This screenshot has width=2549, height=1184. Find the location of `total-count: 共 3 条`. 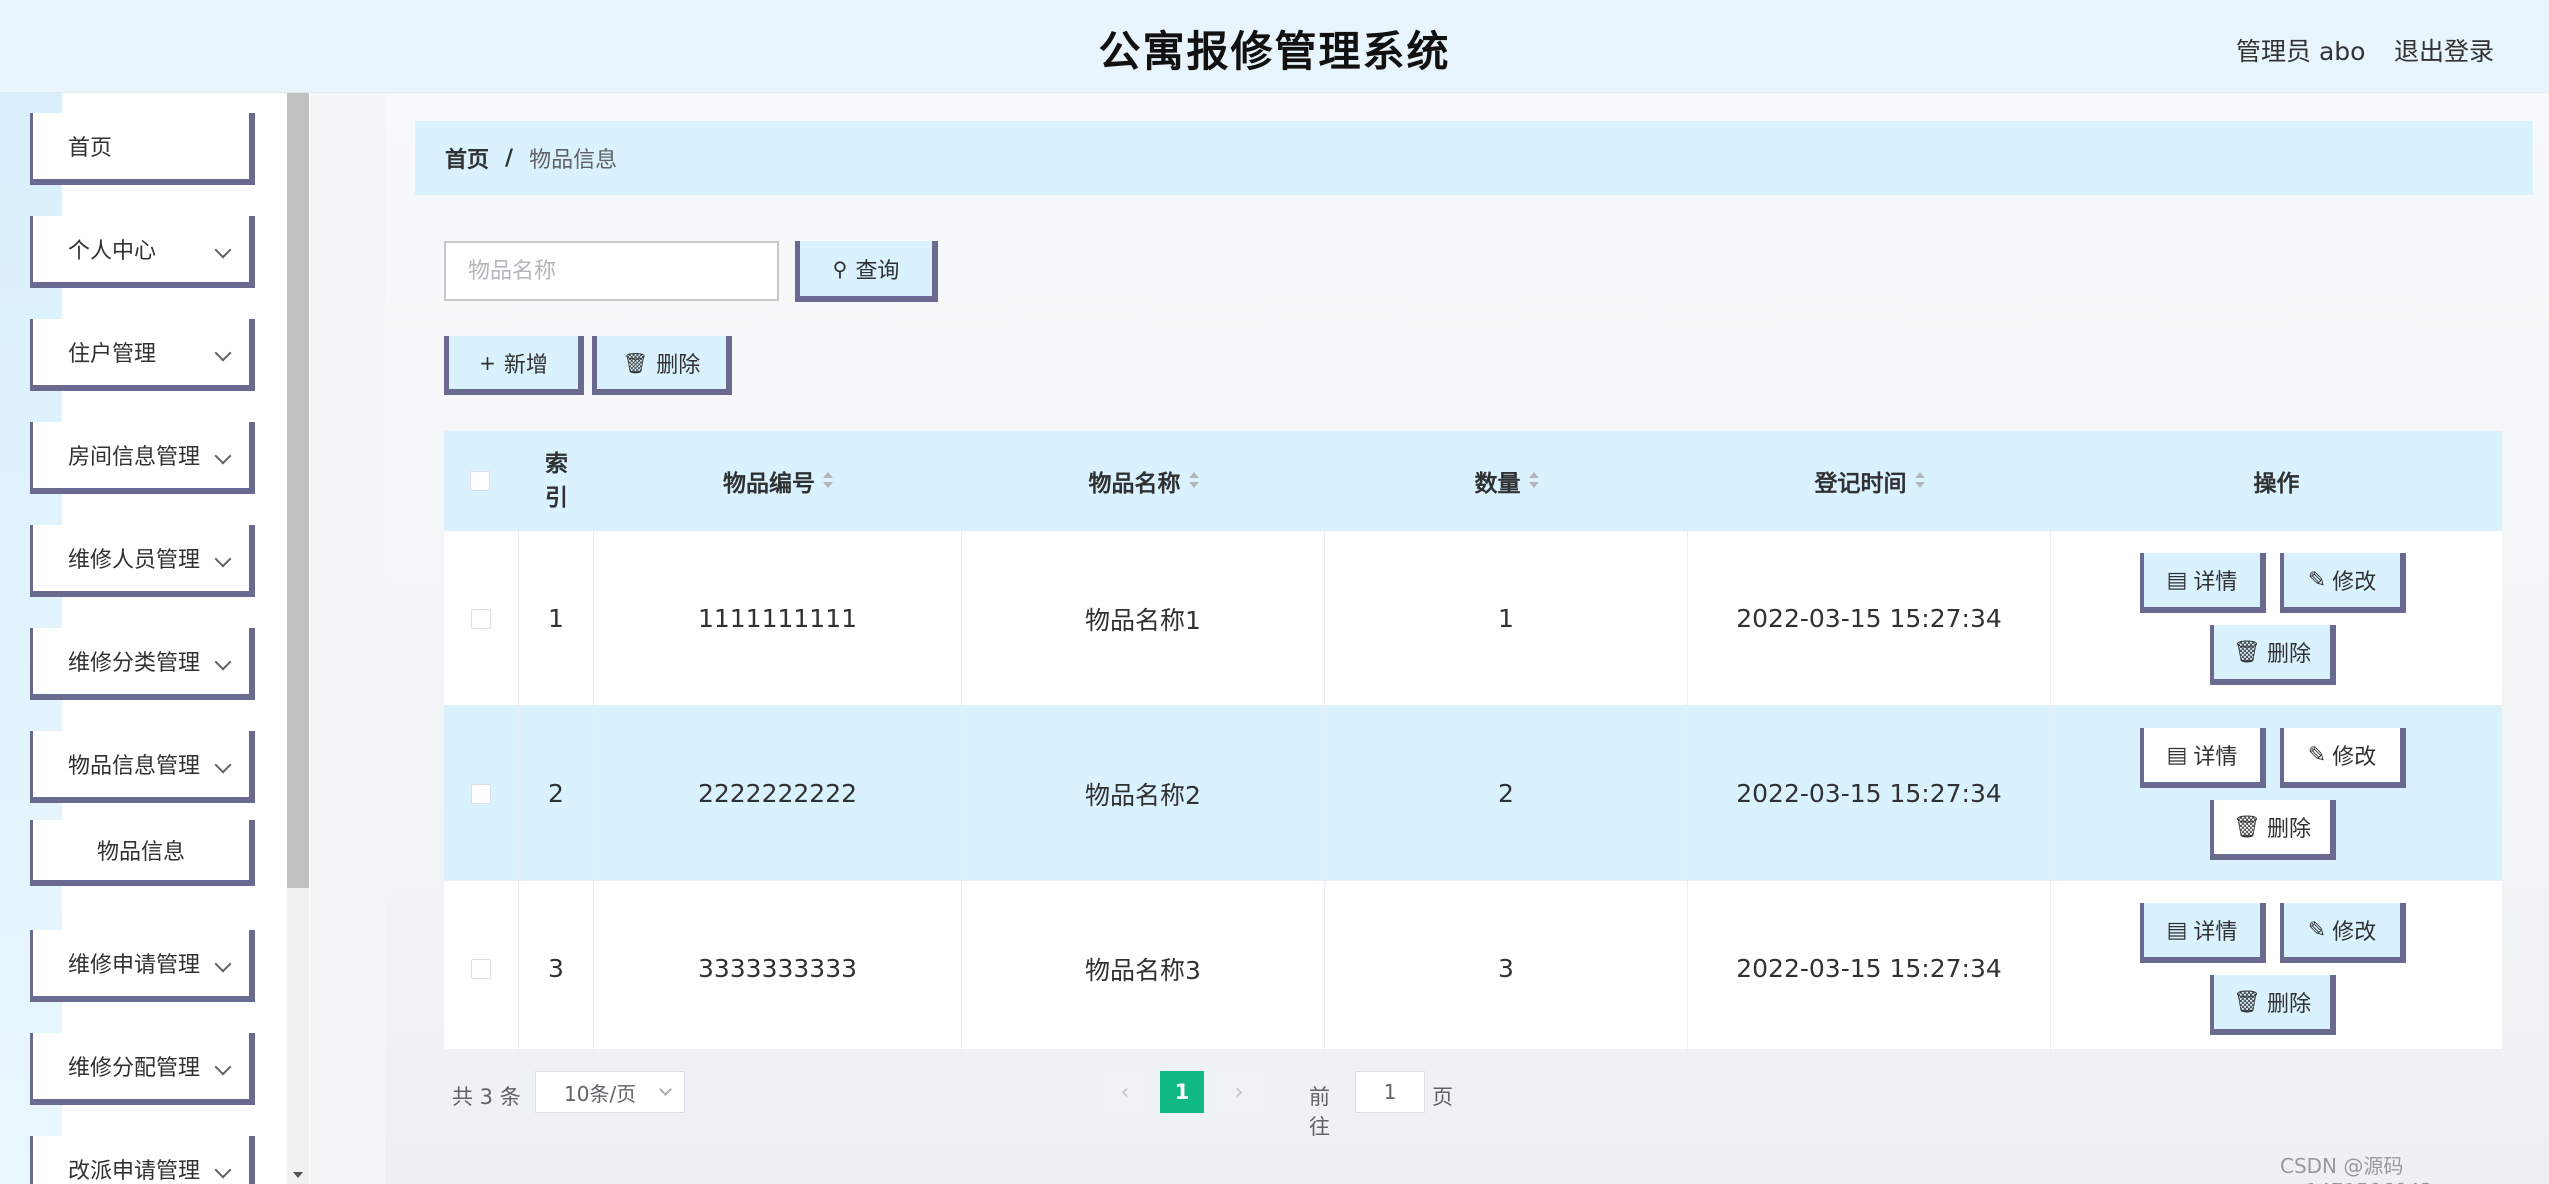

total-count: 共 3 条 is located at coordinates (486, 1097).